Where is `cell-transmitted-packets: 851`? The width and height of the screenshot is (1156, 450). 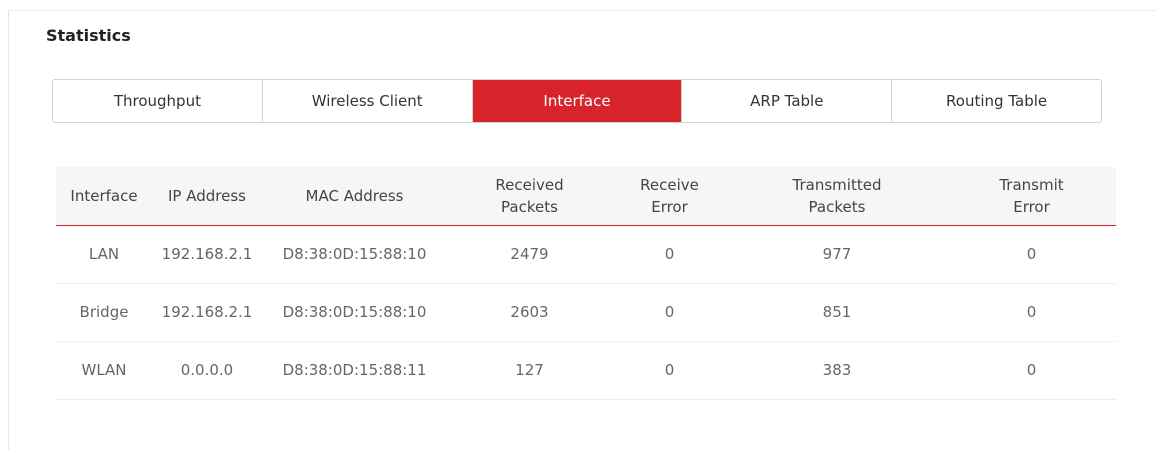
cell-transmitted-packets: 851 is located at coordinates (837, 312).